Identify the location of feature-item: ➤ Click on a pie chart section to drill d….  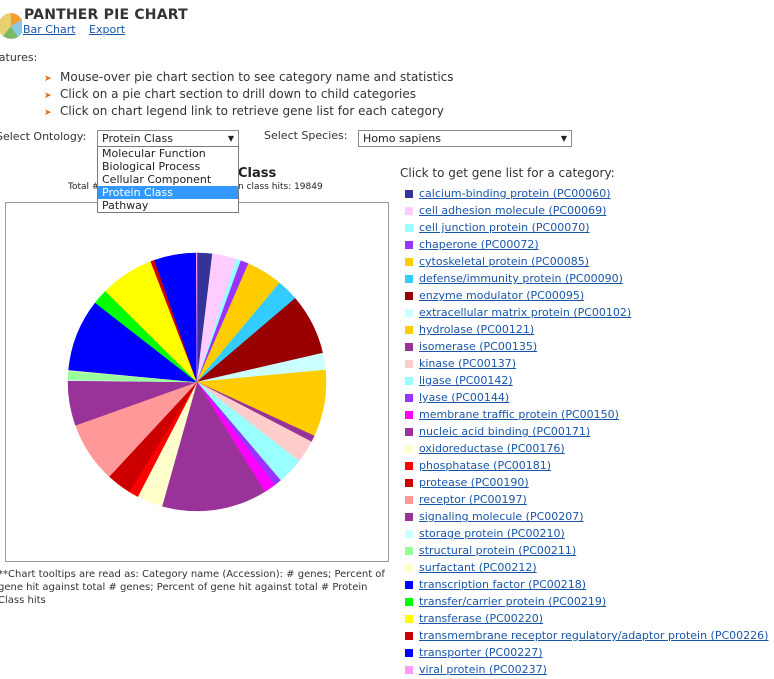
(230, 94).